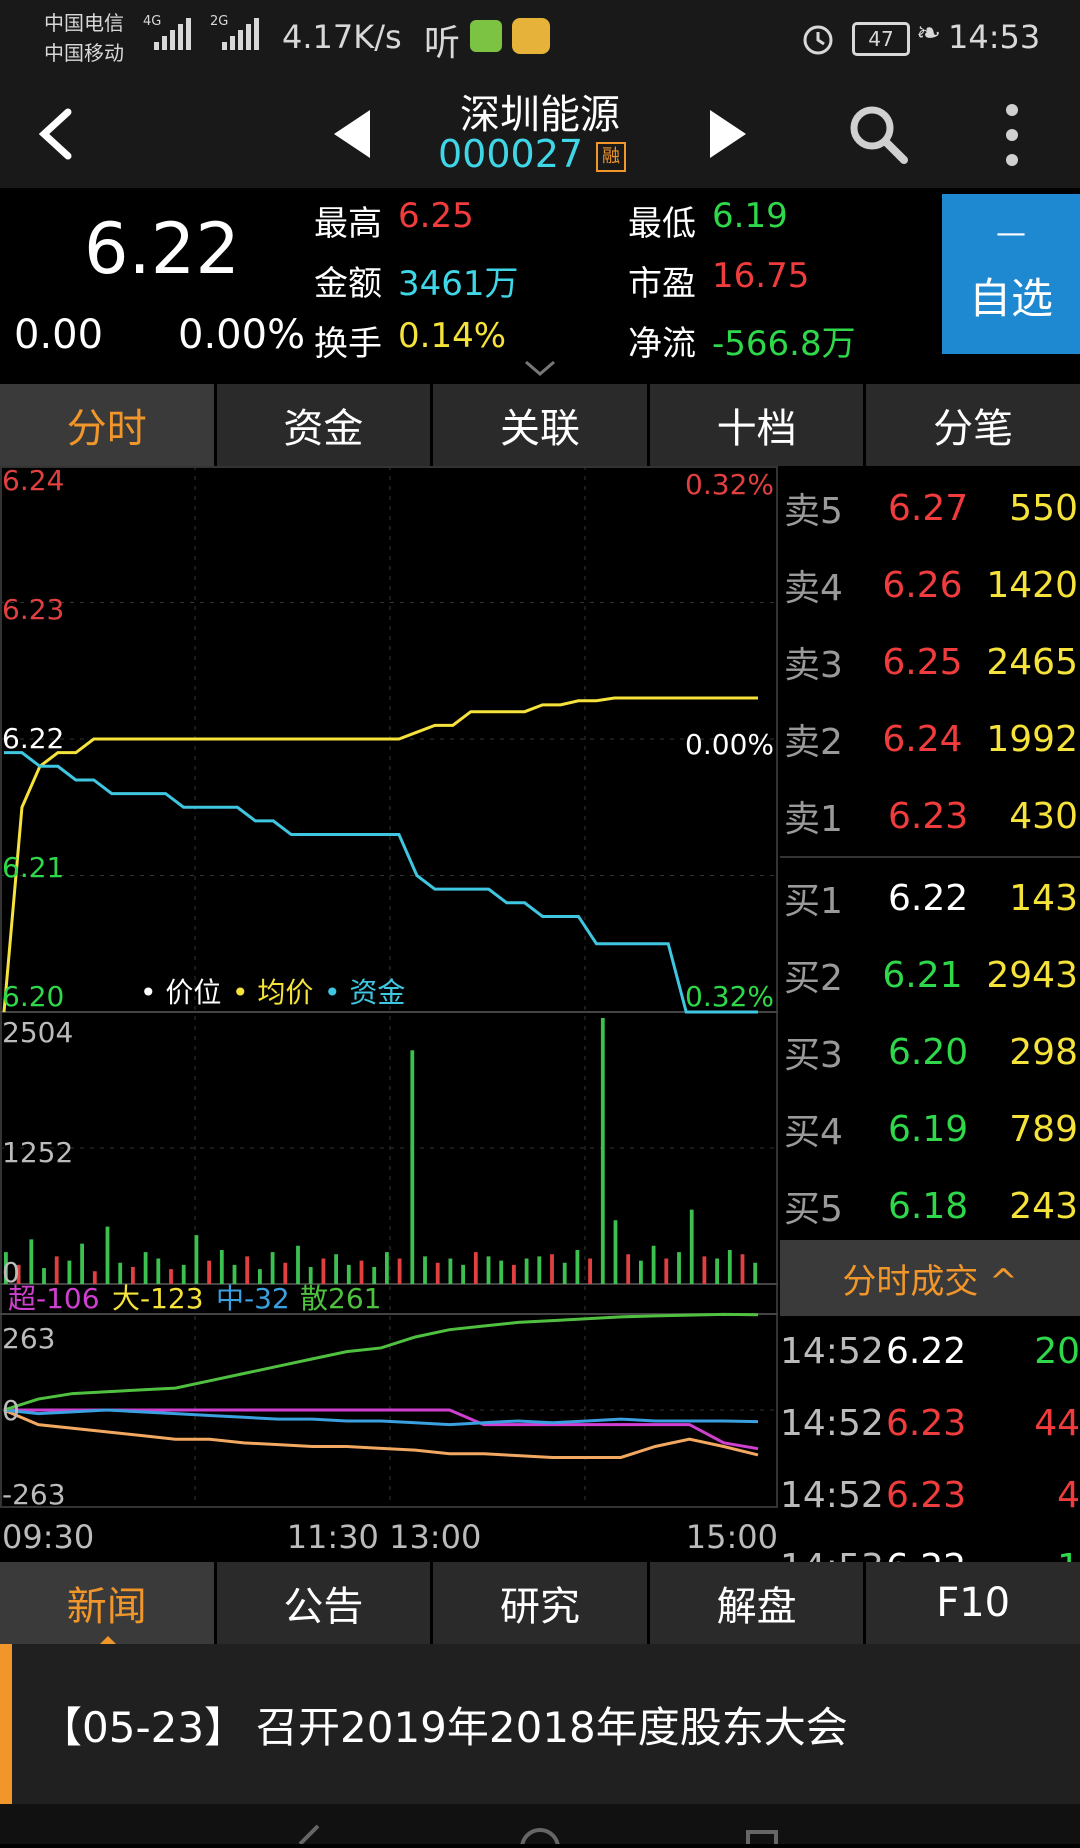 Image resolution: width=1080 pixels, height=1848 pixels. What do you see at coordinates (143, 1727) in the screenshot?
I see `news-date: 【05-23】` at bounding box center [143, 1727].